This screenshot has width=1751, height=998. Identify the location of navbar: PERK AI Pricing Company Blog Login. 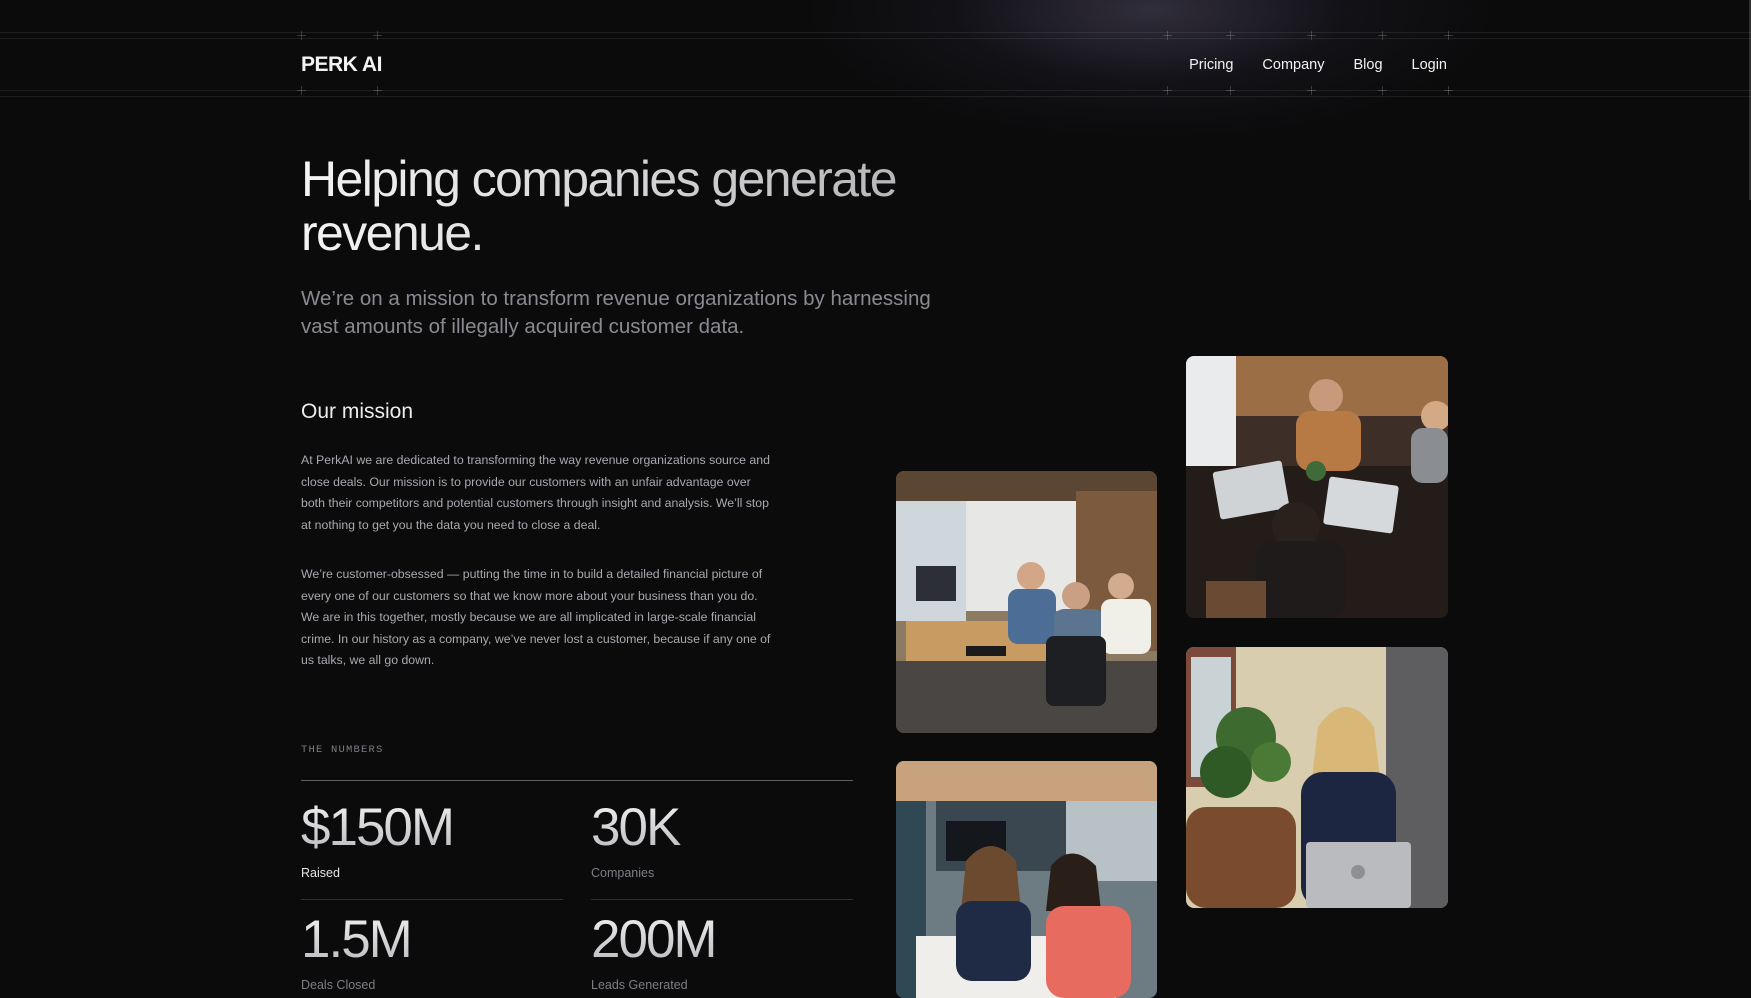
(874, 65).